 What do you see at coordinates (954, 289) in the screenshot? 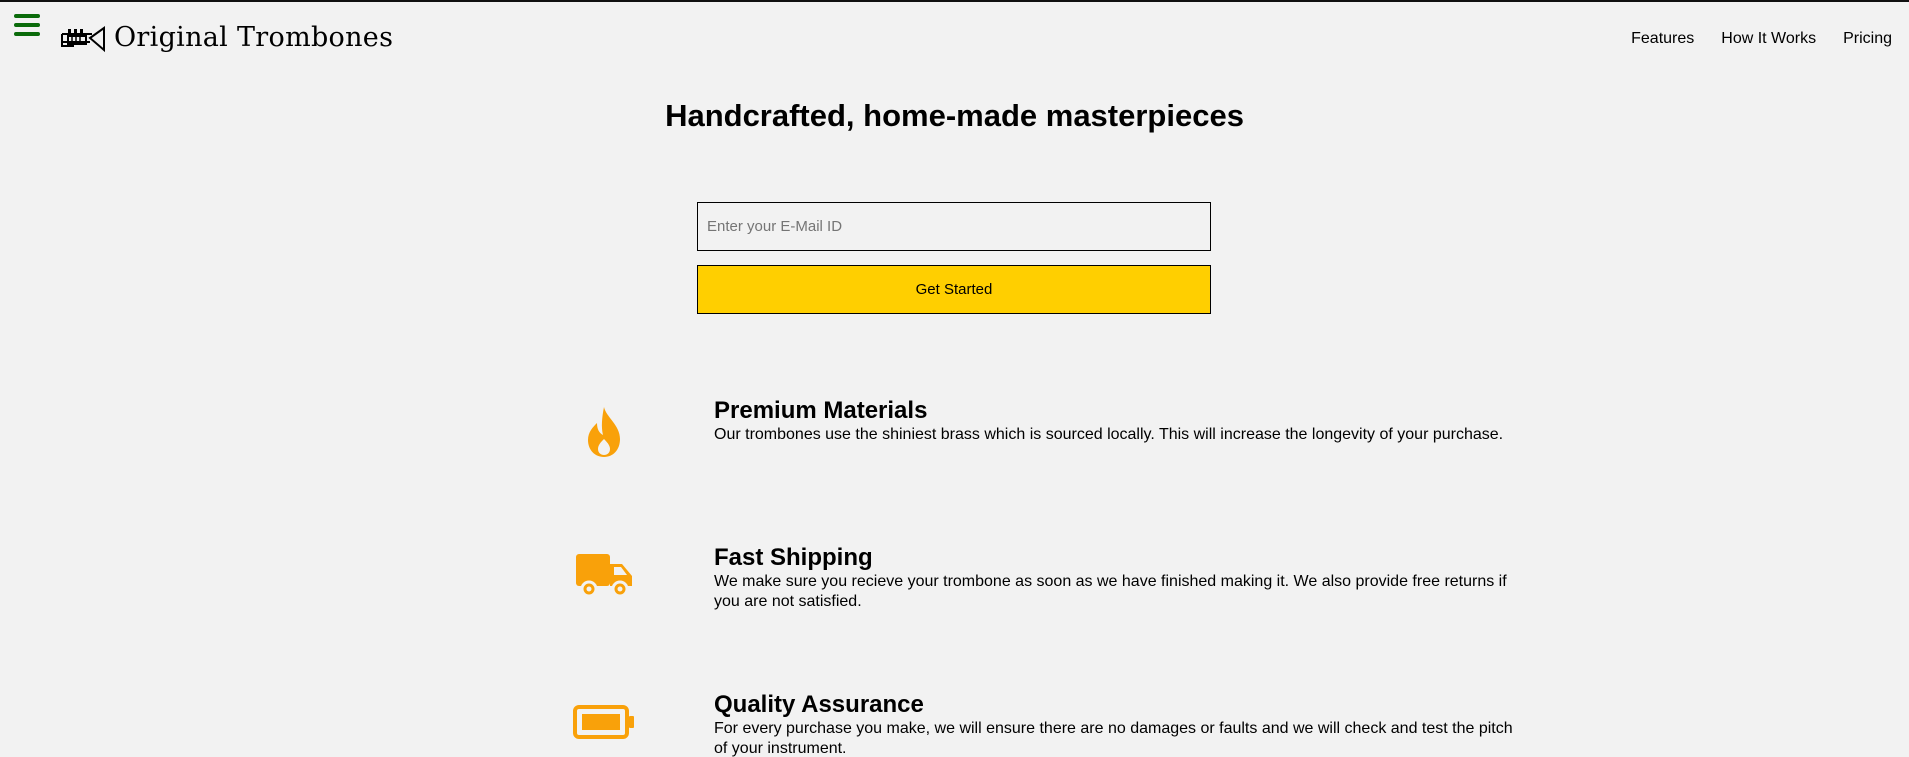
I see `get-started-button: Get Started` at bounding box center [954, 289].